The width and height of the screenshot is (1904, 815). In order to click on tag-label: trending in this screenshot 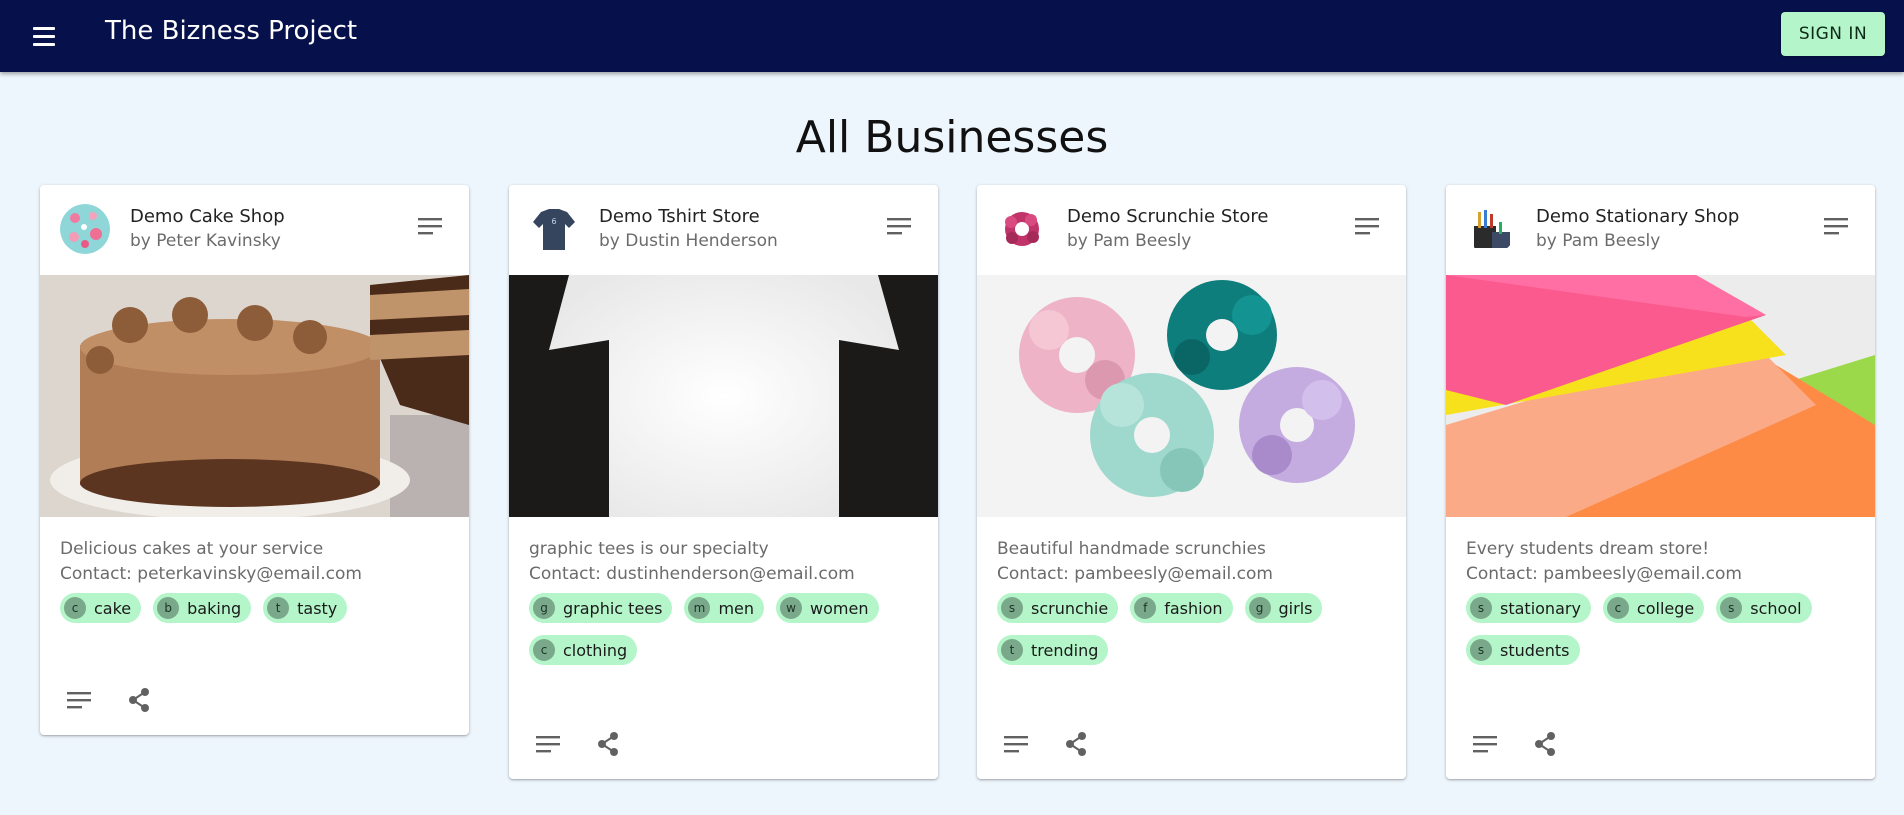, I will do `click(1065, 650)`.